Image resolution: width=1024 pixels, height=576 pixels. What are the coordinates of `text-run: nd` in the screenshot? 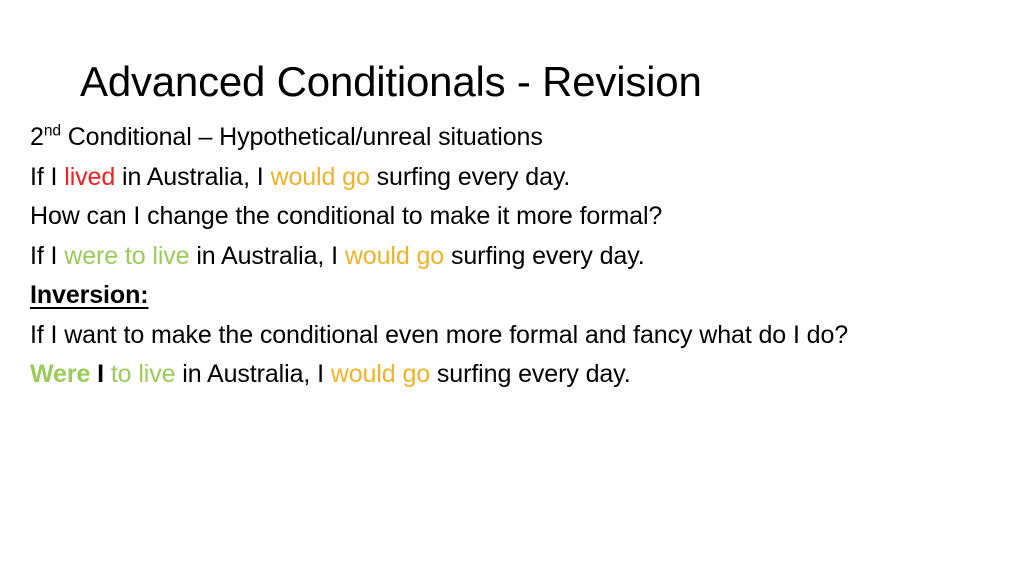 It's located at (52, 131).